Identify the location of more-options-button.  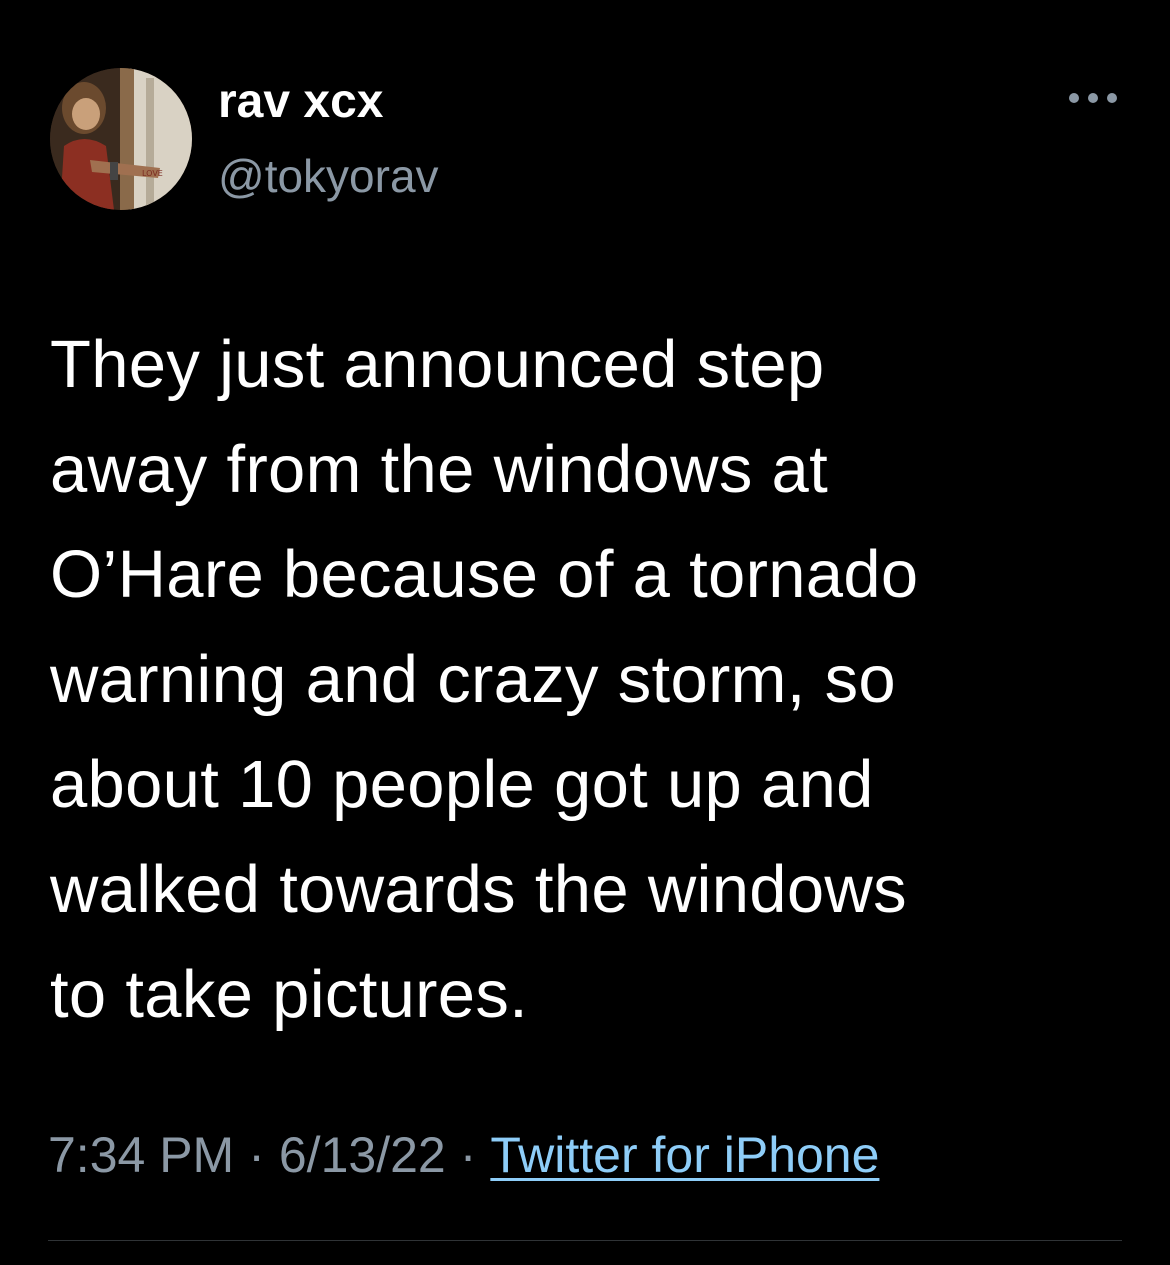
(1093, 98).